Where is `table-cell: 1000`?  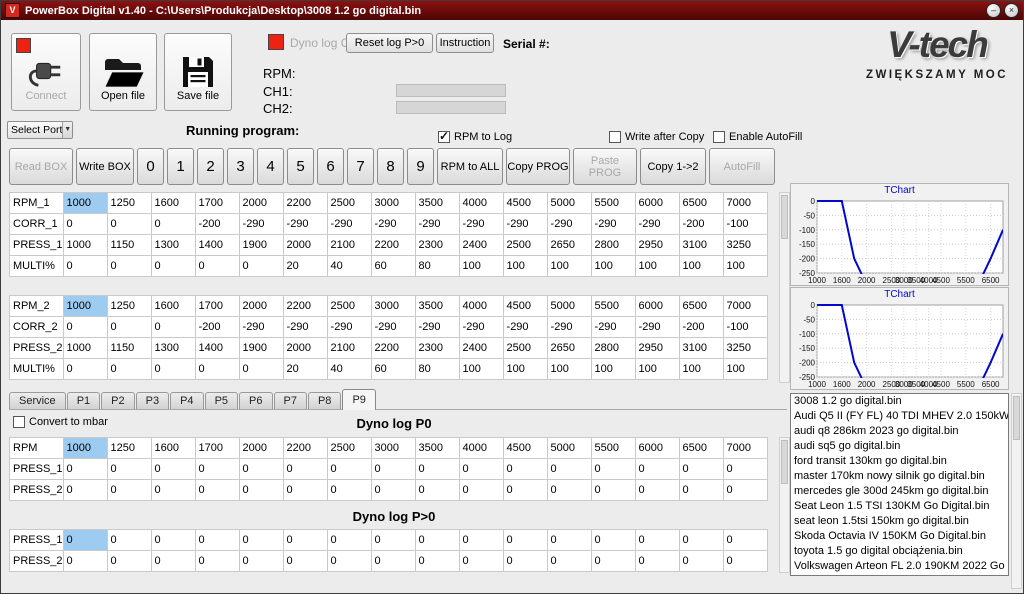
table-cell: 1000 is located at coordinates (85, 448).